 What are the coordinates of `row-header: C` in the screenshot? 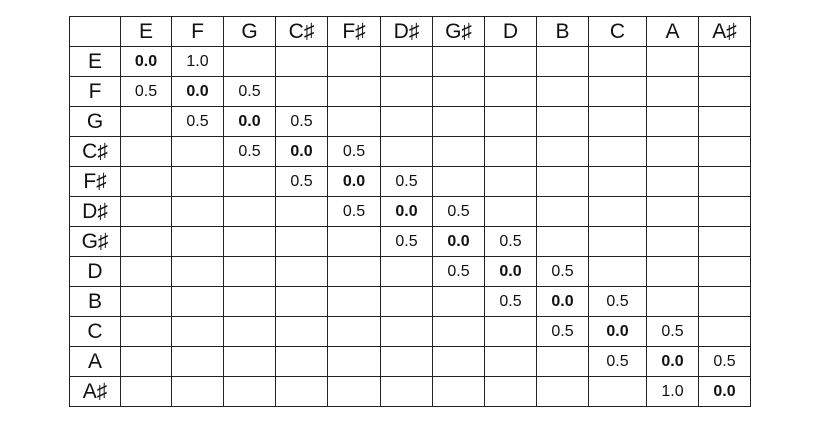 It's located at (95, 331).